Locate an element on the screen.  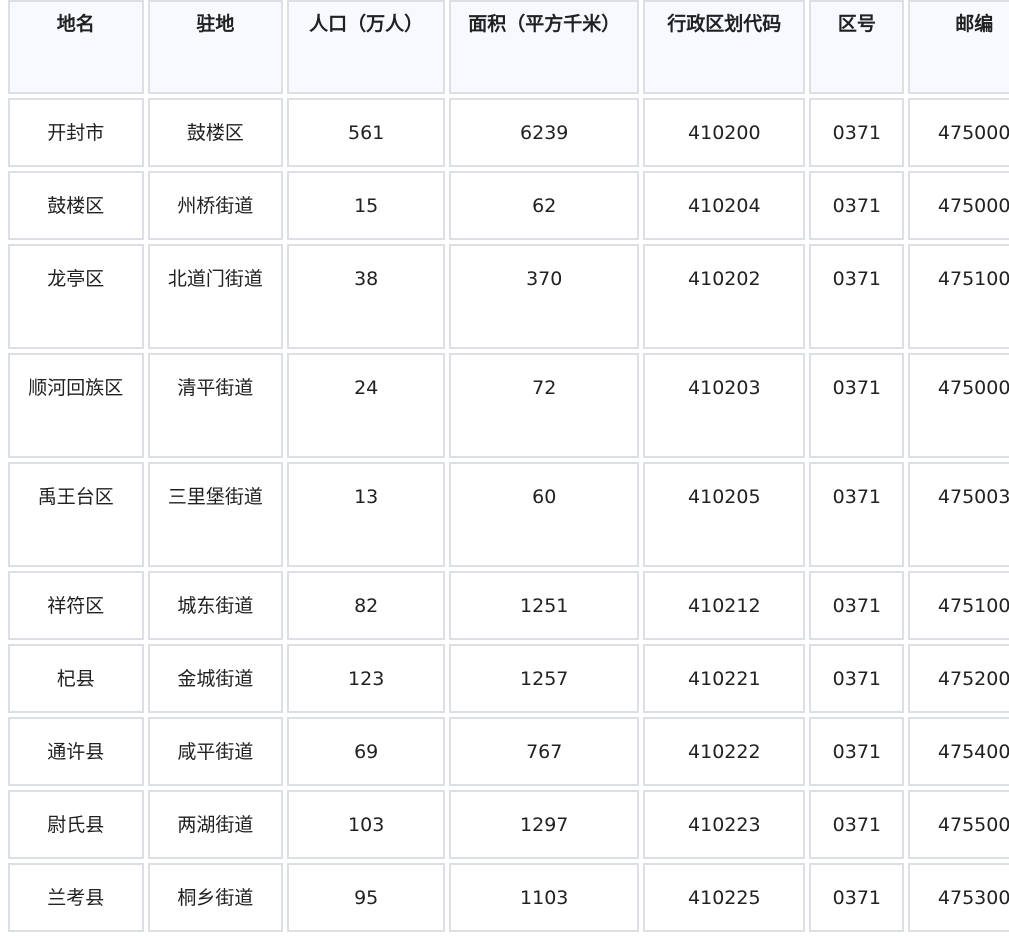
cell-area: 767 is located at coordinates (544, 751).